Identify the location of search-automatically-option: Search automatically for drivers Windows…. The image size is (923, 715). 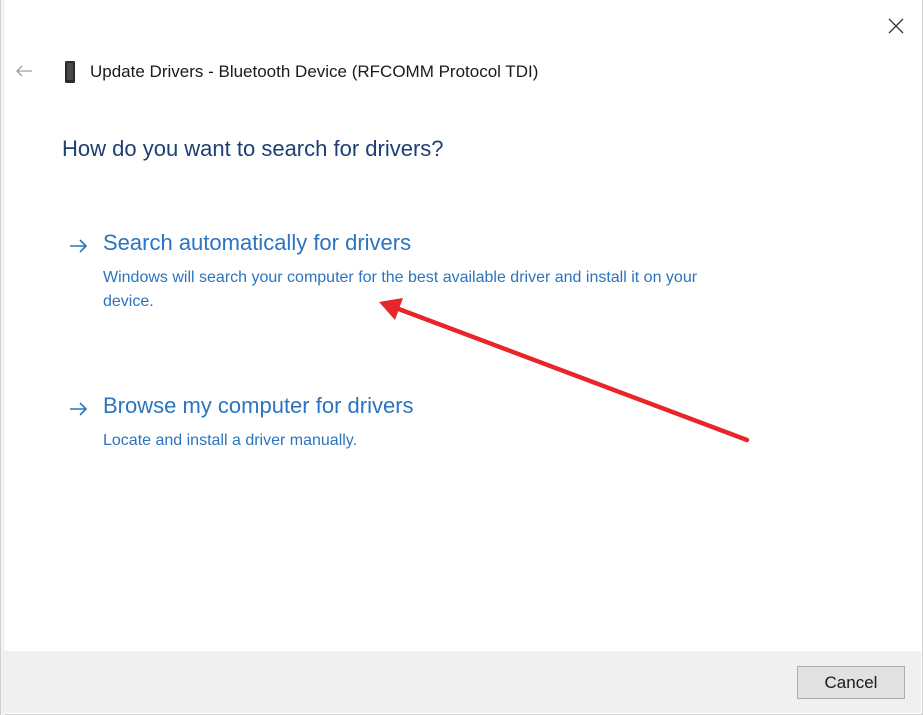
(417, 275).